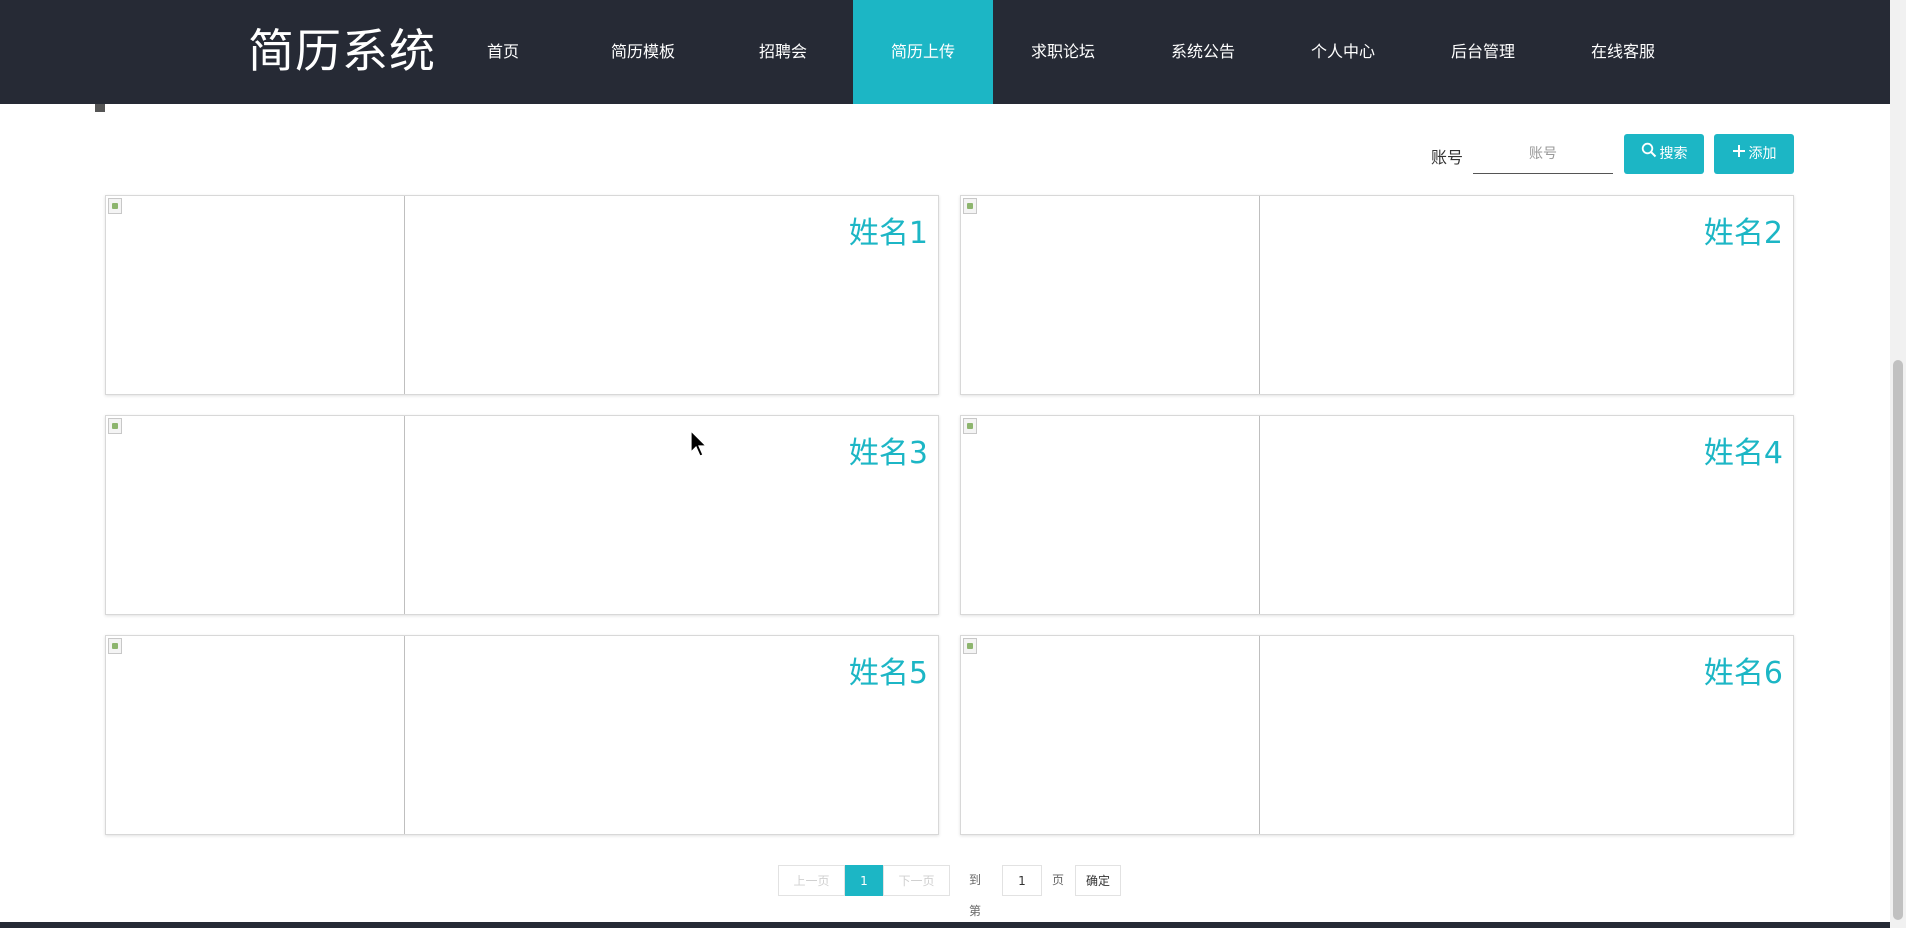 This screenshot has height=928, width=1906. I want to click on account-search-input, so click(1543, 154).